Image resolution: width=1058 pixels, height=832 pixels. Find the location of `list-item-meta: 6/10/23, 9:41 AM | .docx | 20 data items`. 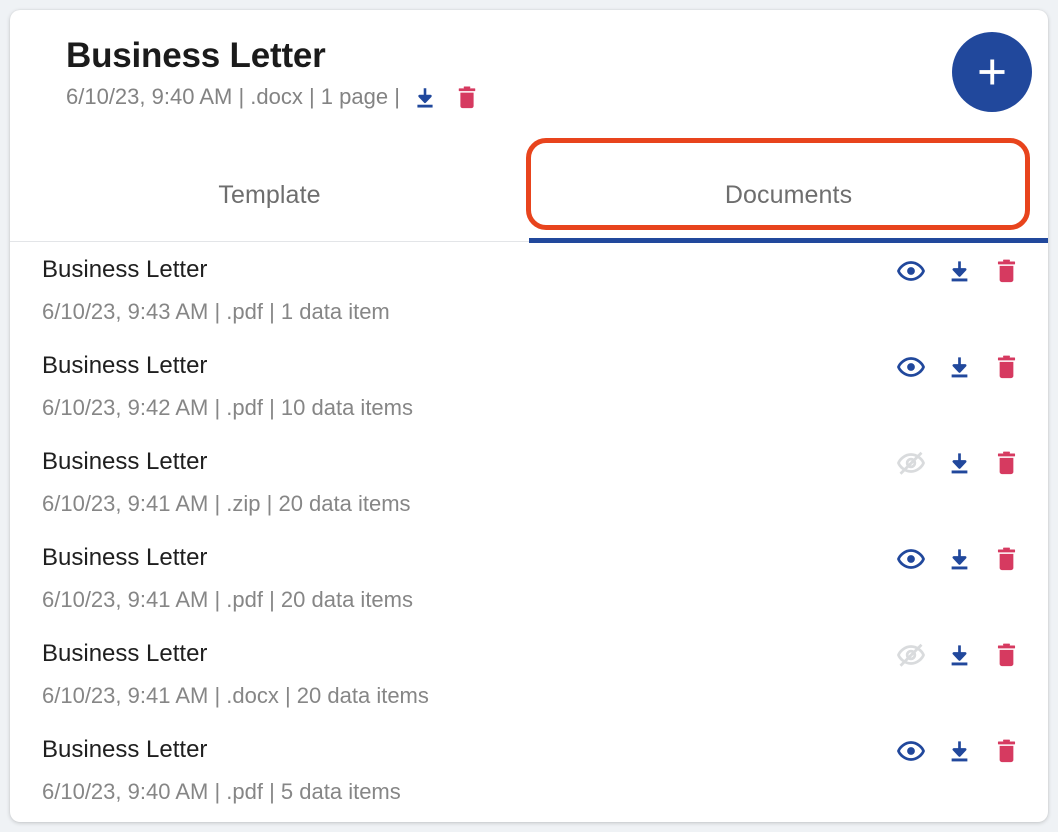

list-item-meta: 6/10/23, 9:41 AM | .docx | 20 data items is located at coordinates (235, 695).